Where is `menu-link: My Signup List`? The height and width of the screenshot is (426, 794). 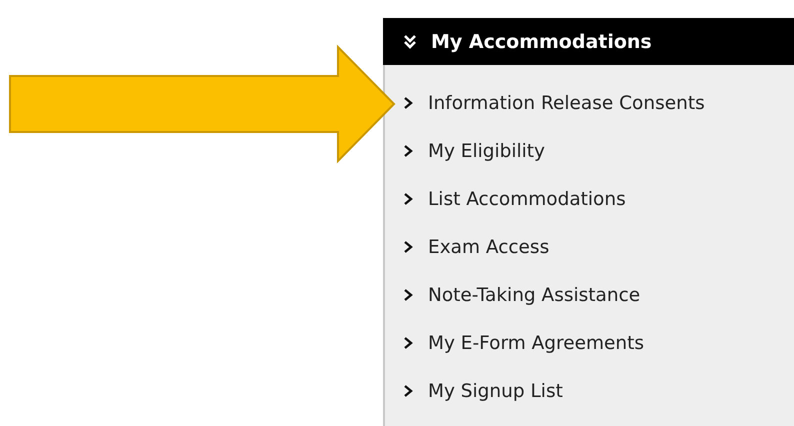 menu-link: My Signup List is located at coordinates (589, 391).